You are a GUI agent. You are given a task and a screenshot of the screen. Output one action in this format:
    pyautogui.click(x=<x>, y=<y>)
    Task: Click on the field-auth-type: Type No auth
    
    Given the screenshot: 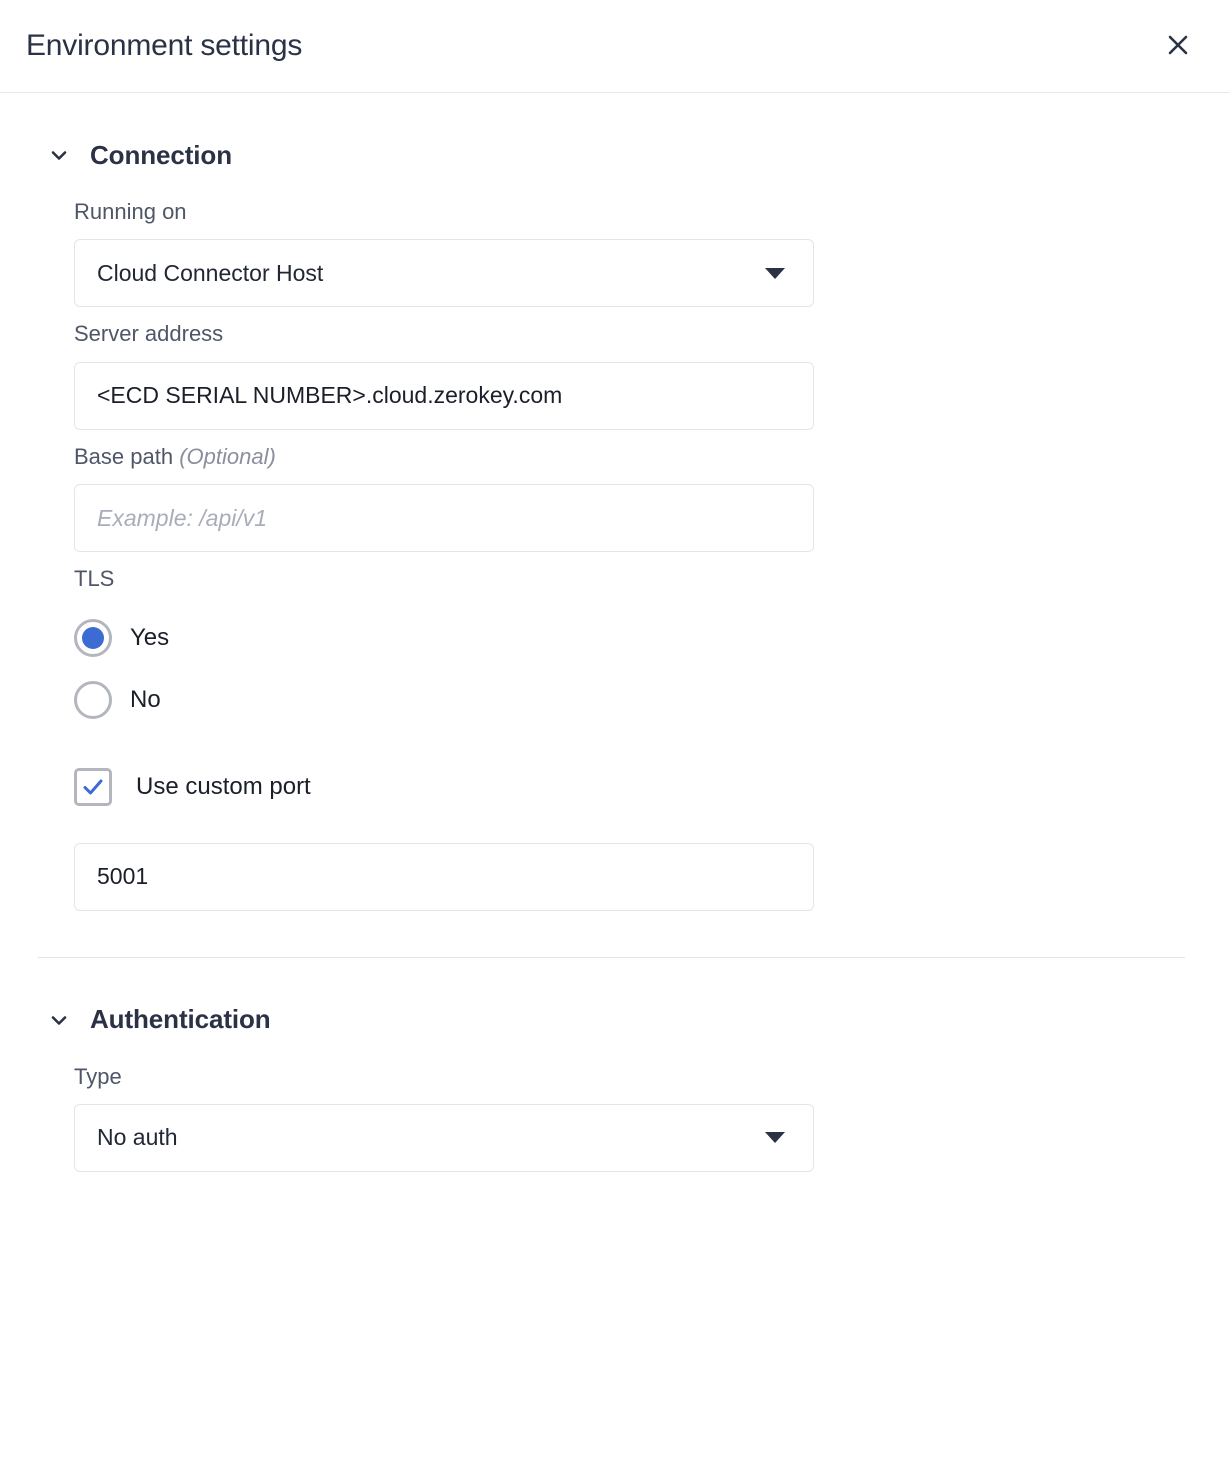 What is the action you would take?
    pyautogui.click(x=652, y=1118)
    